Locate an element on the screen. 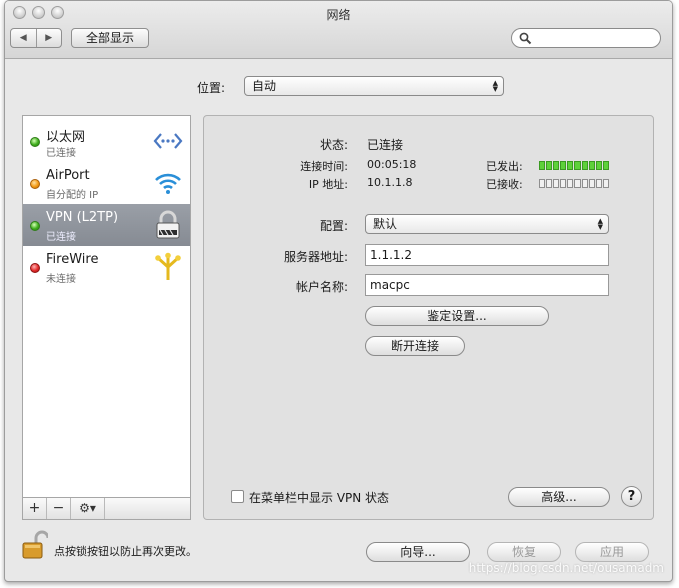  status-dot-orange is located at coordinates (35, 184).